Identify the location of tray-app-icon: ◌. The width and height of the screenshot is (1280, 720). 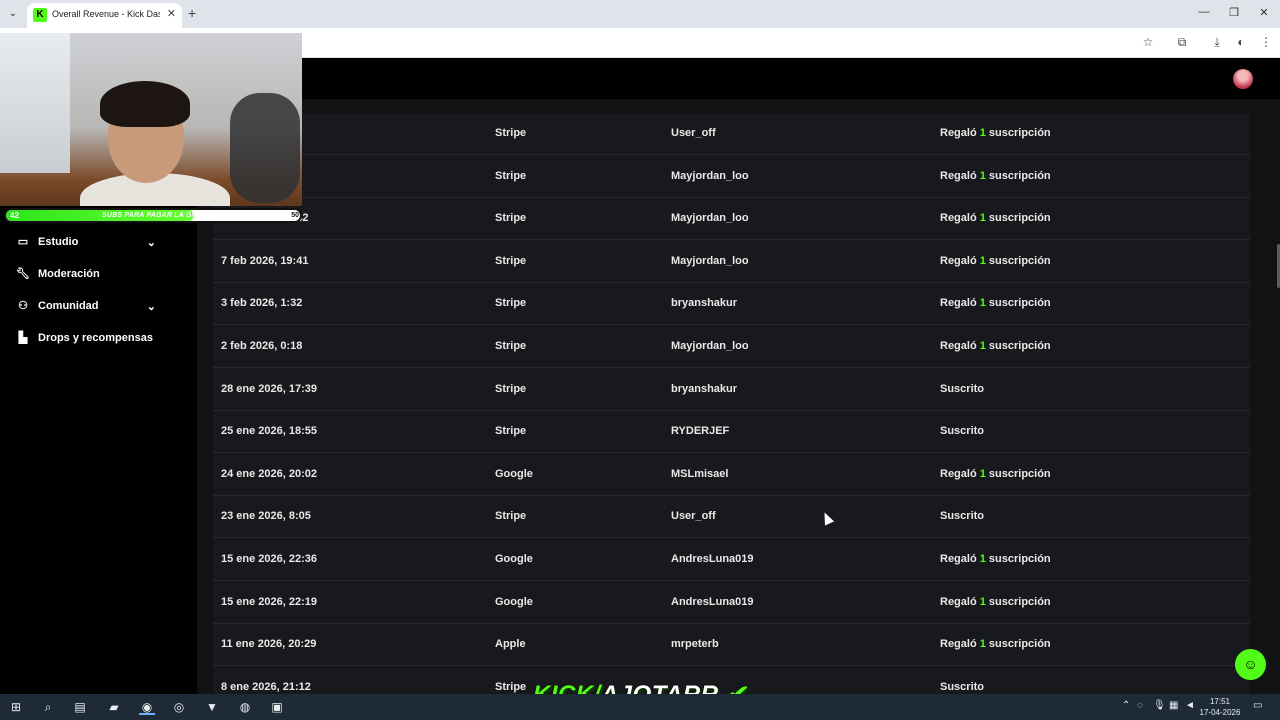
(1140, 705).